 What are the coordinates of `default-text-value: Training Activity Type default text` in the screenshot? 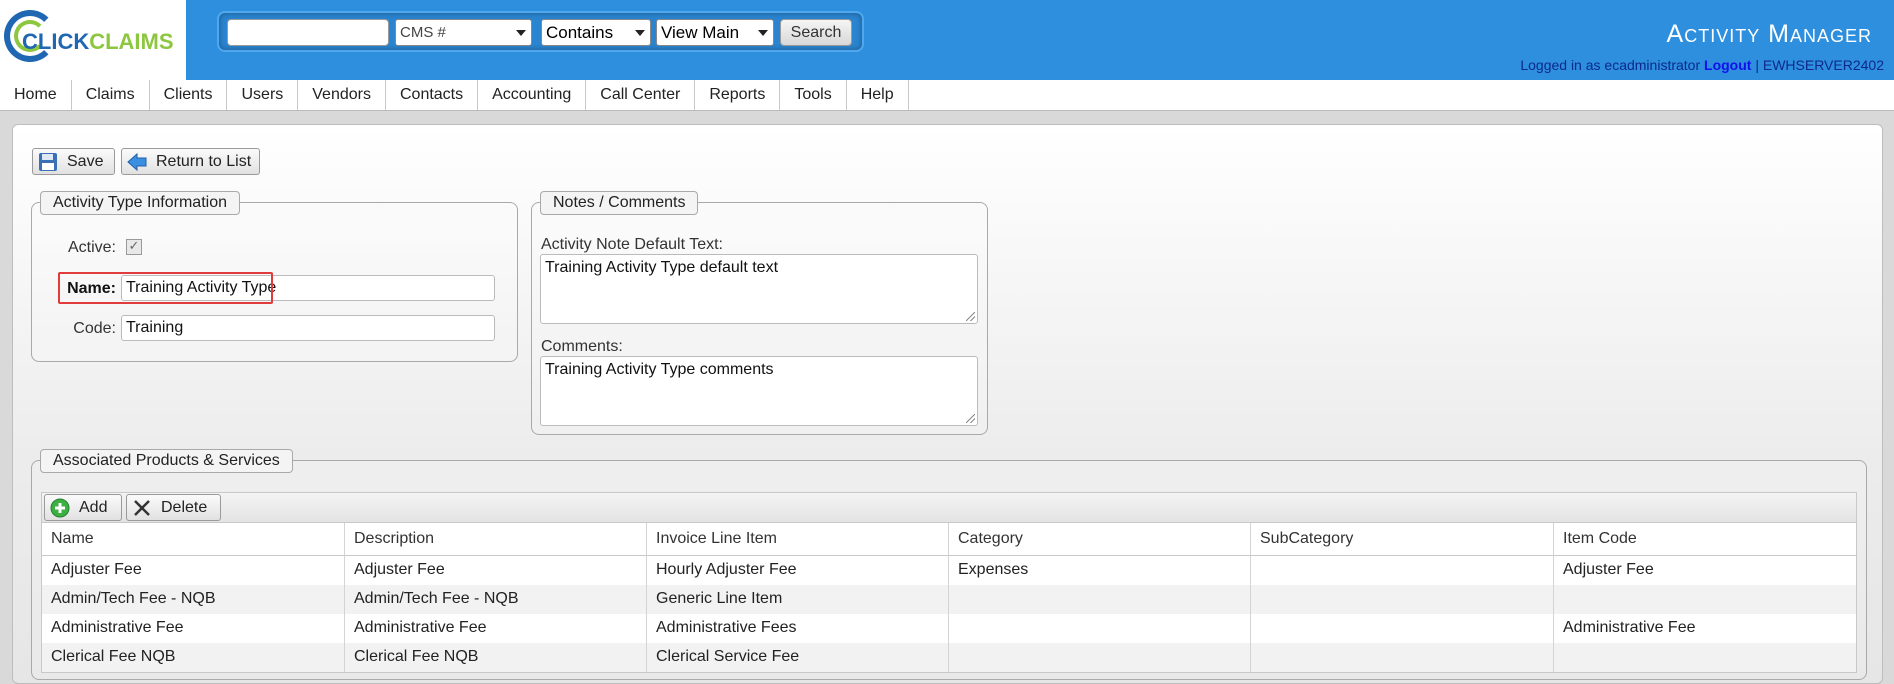 It's located at (662, 267).